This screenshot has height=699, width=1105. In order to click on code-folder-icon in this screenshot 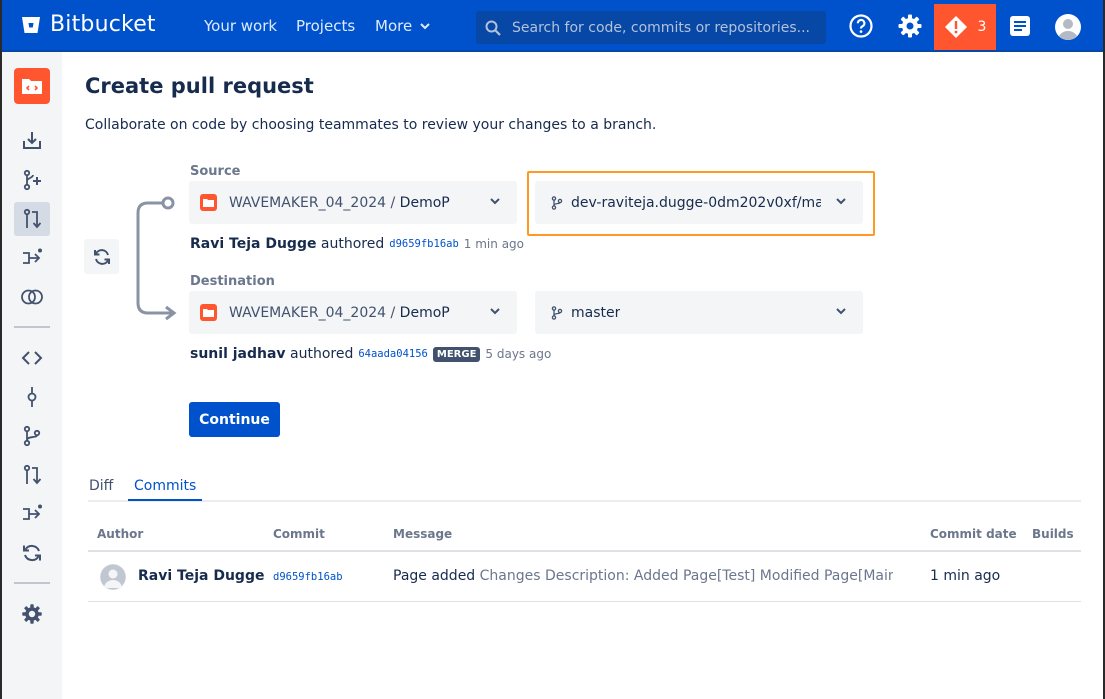, I will do `click(32, 86)`.